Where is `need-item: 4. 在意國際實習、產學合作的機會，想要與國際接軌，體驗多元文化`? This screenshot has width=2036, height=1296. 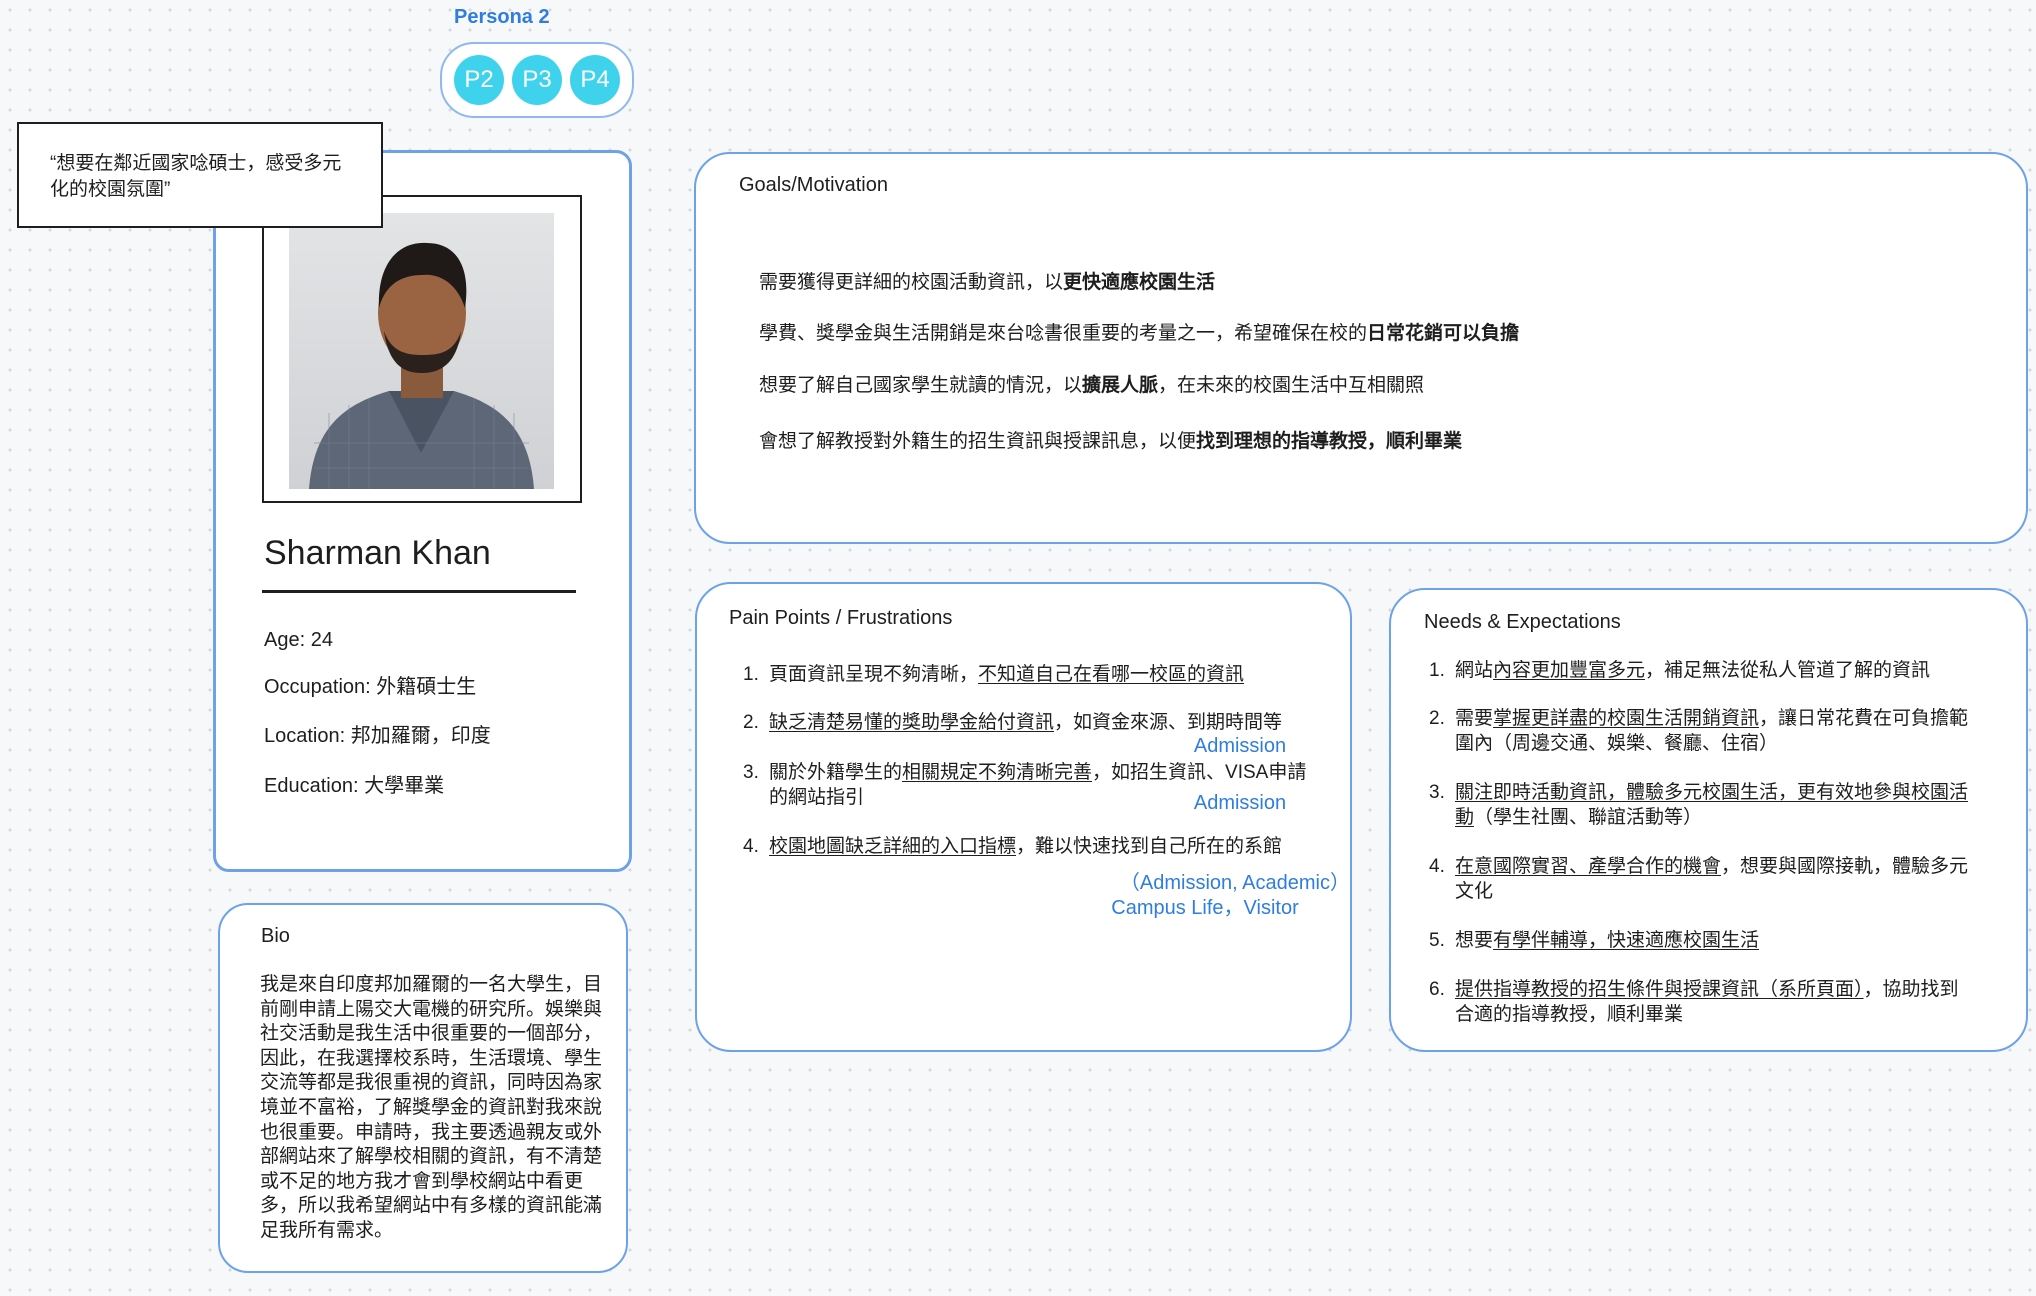
need-item: 4. 在意國際實習、產學合作的機會，想要與國際接軌，體驗多元文化 is located at coordinates (1699, 879).